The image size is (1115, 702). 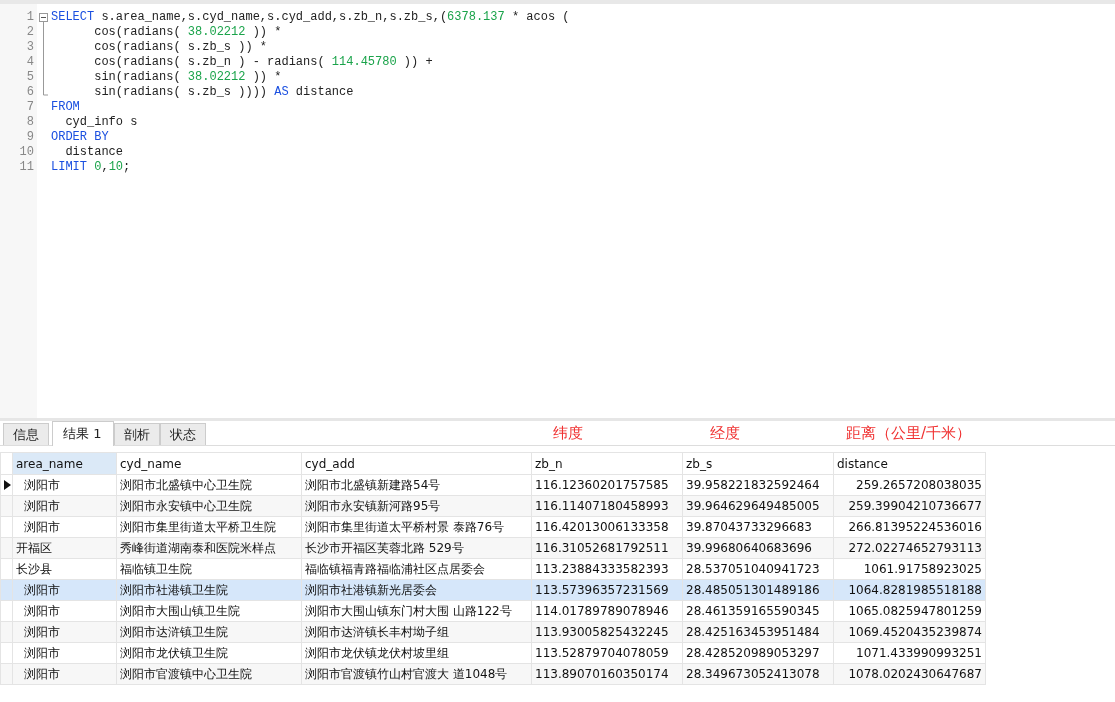 I want to click on code-line: ORDER BY, so click(x=80, y=137).